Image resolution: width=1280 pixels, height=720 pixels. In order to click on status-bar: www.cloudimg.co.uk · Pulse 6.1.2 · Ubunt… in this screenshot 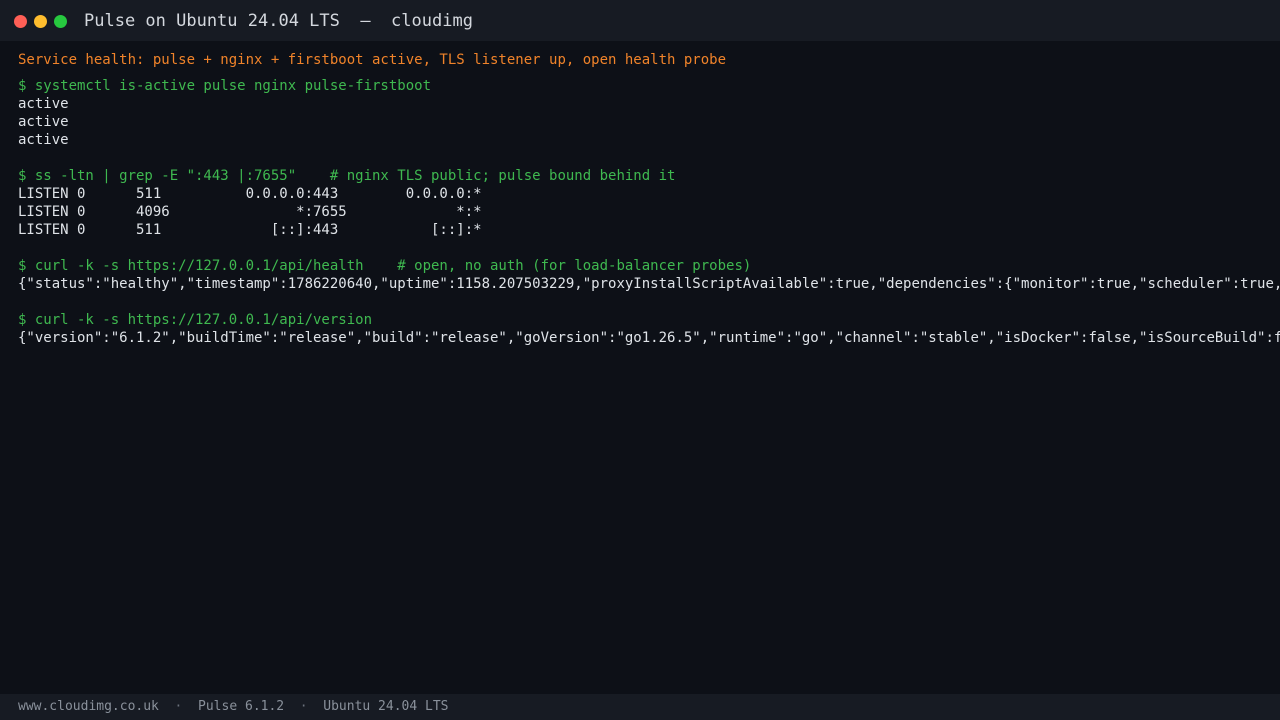, I will do `click(640, 707)`.